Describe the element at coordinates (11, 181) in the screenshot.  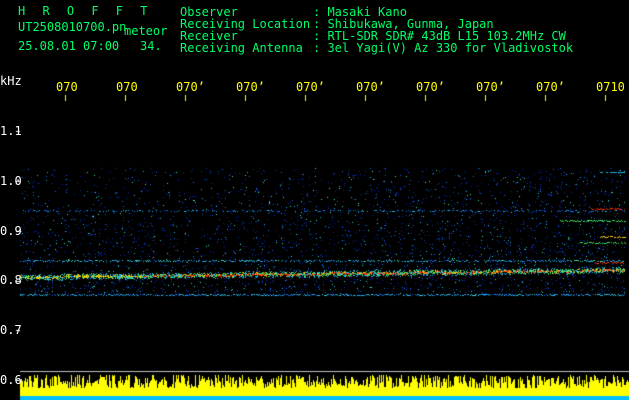
I see `y-tick-label: 1.0` at that location.